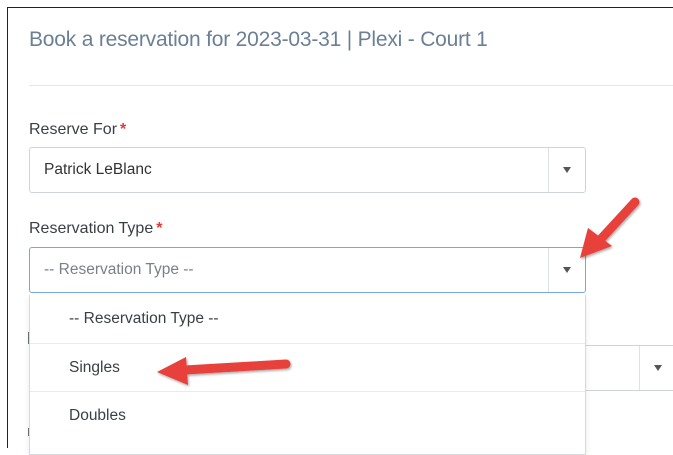 This screenshot has height=455, width=673. What do you see at coordinates (91, 228) in the screenshot?
I see `reservation-type-label-text: Reservation Type` at bounding box center [91, 228].